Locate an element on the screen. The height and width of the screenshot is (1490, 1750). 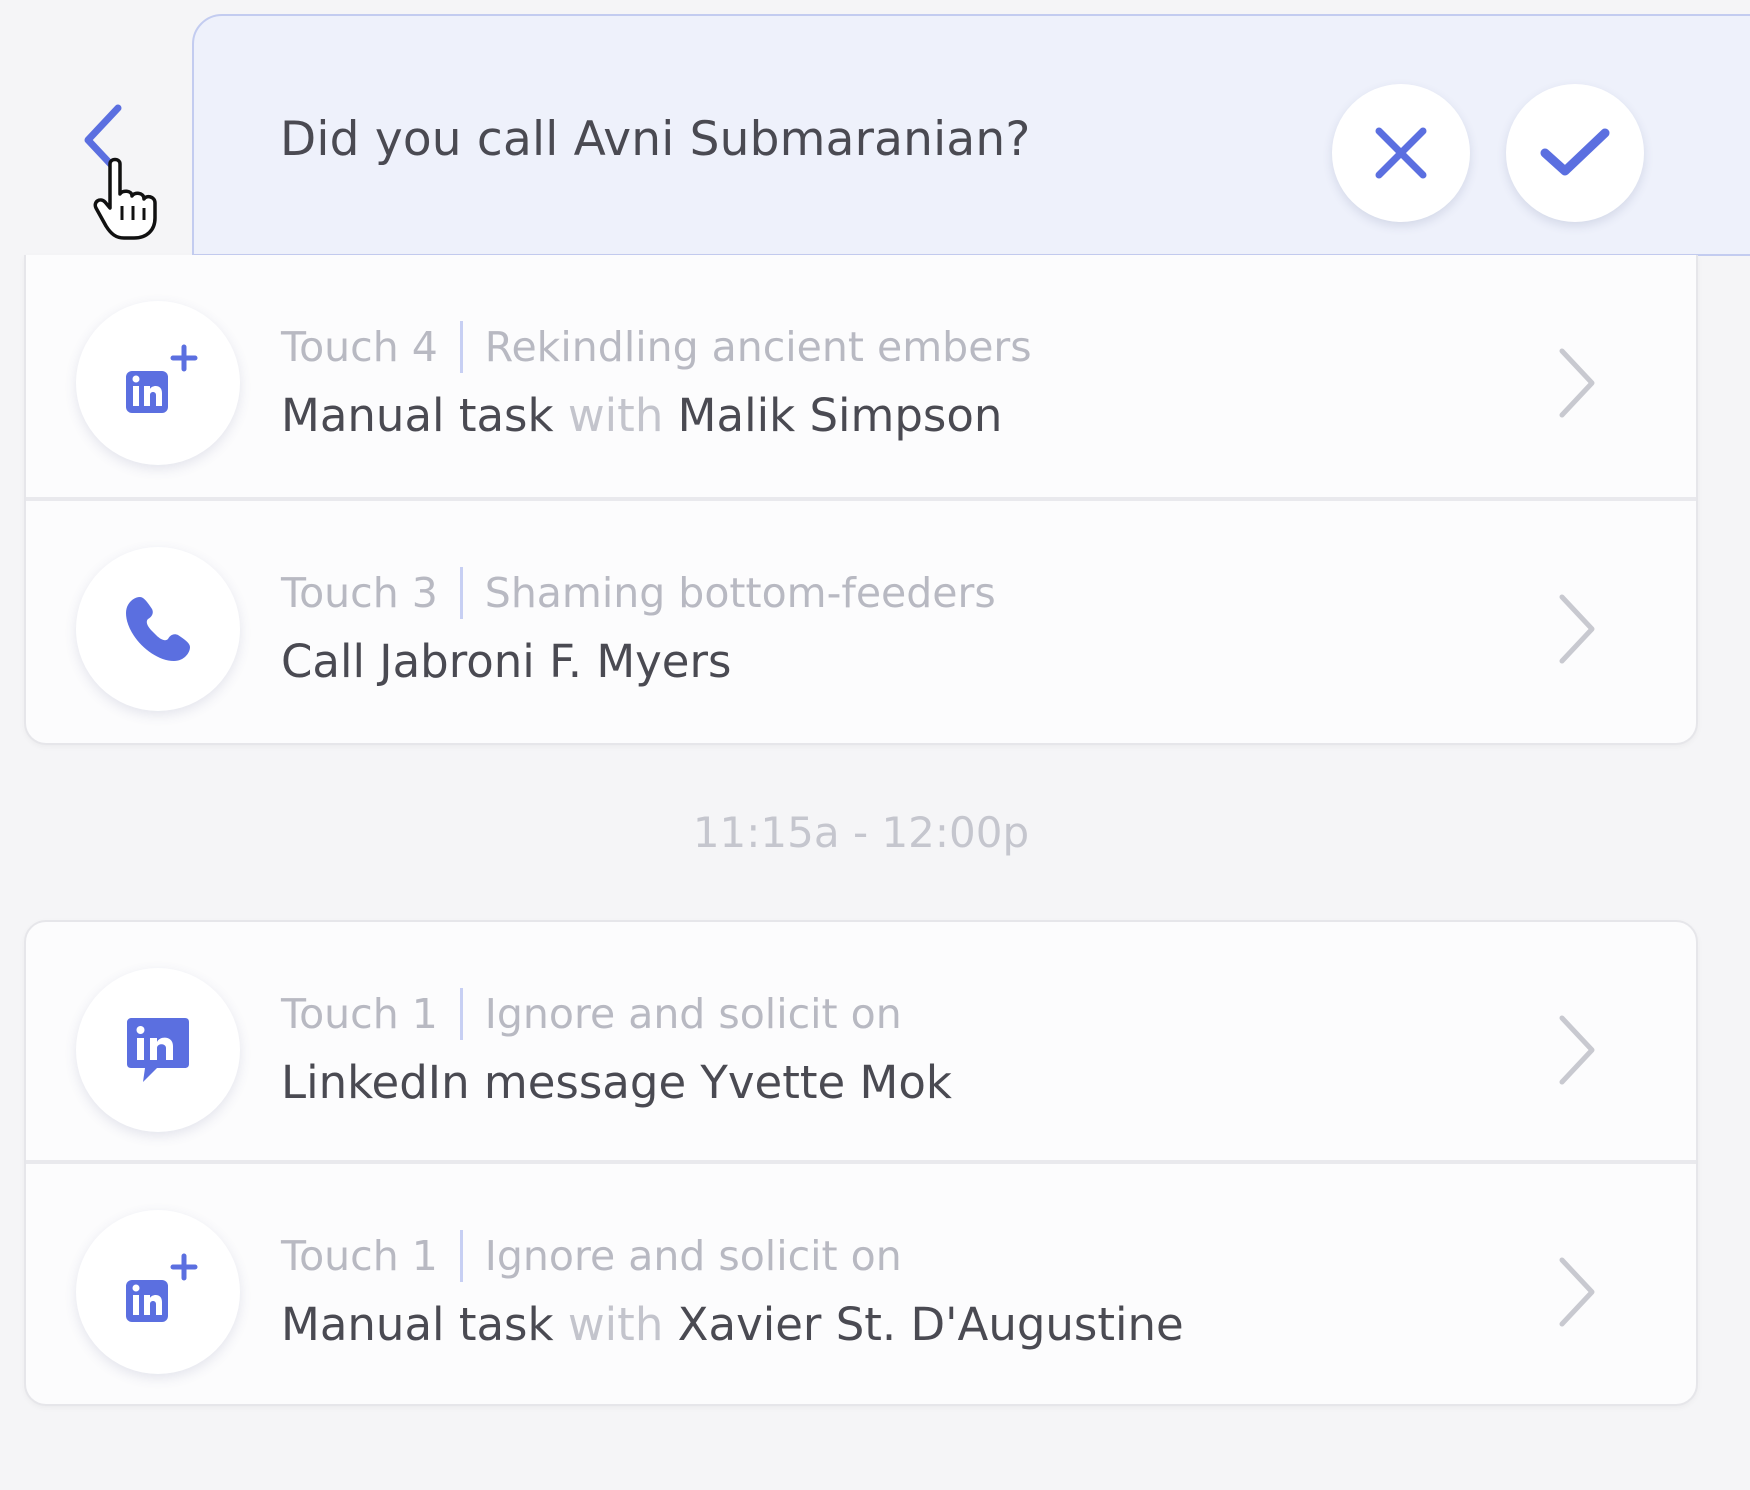
task-title: LinkedIn message Yvette Mok is located at coordinates (616, 1082).